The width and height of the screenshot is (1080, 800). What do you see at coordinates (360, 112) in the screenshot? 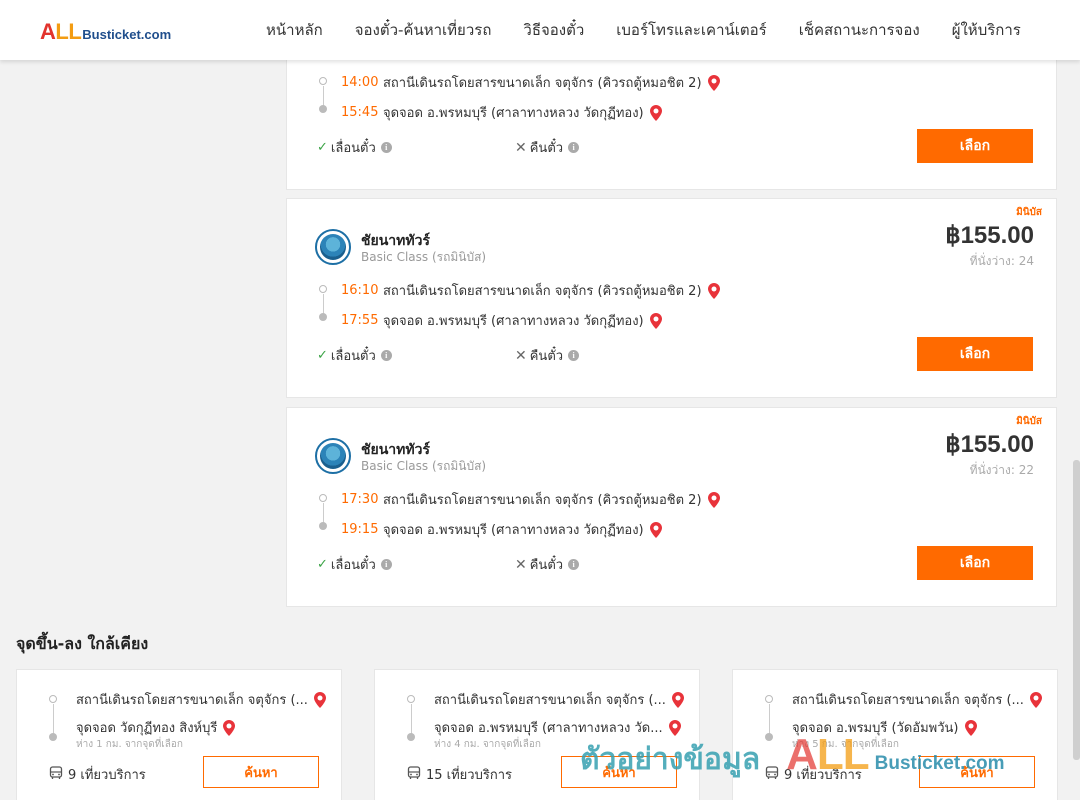
I see `arrival-time: 15:45` at bounding box center [360, 112].